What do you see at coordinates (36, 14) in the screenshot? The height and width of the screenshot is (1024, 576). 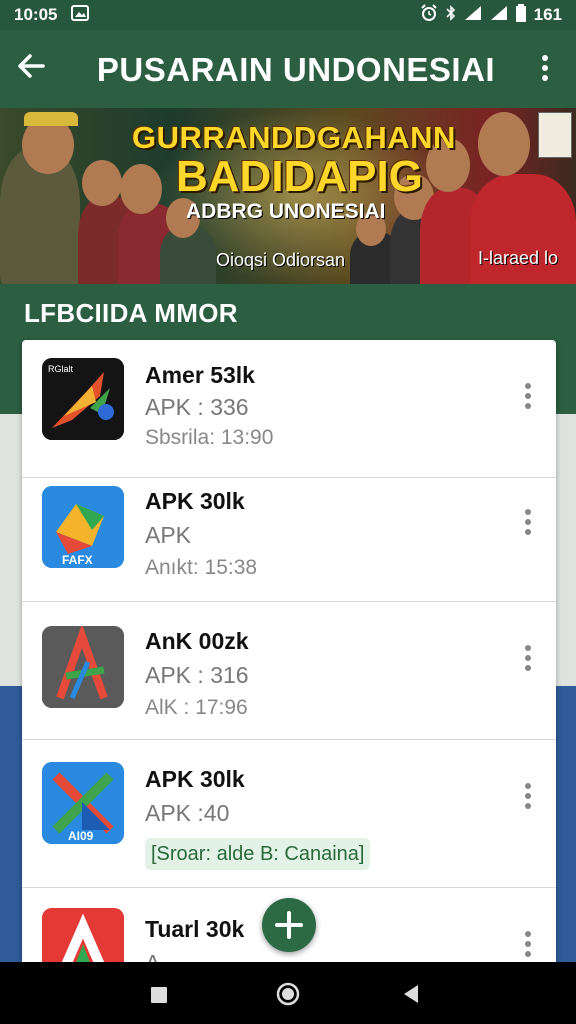 I see `status-time: 10:05` at bounding box center [36, 14].